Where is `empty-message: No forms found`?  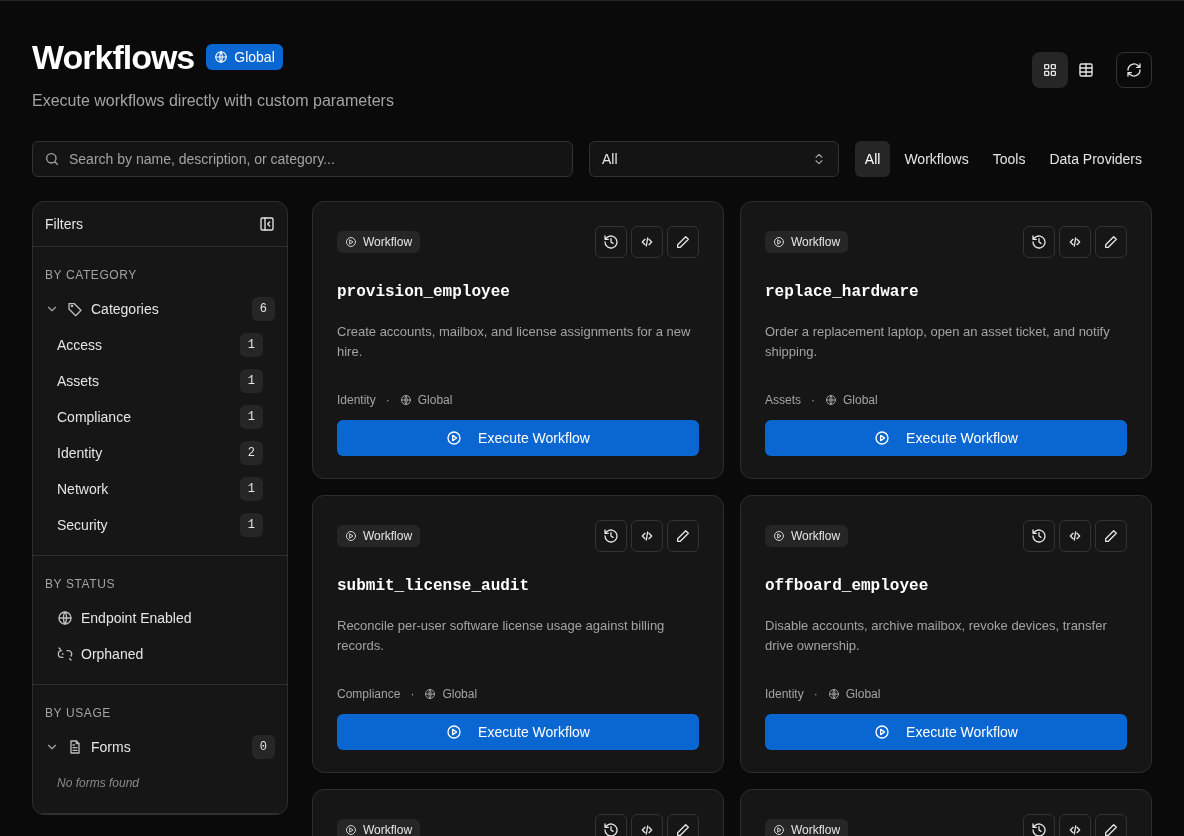
empty-message: No forms found is located at coordinates (98, 783).